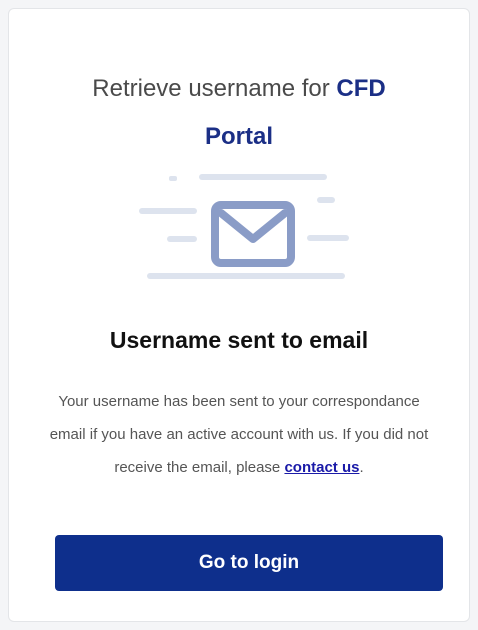 The height and width of the screenshot is (630, 478). I want to click on message-period: ., so click(361, 467).